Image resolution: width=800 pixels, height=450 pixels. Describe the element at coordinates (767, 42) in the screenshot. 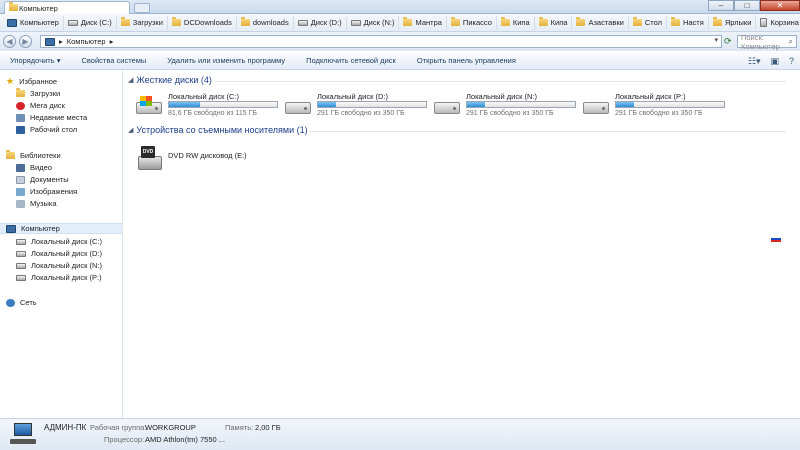

I see `search-input: Поиск: Компьютер ⌕` at that location.